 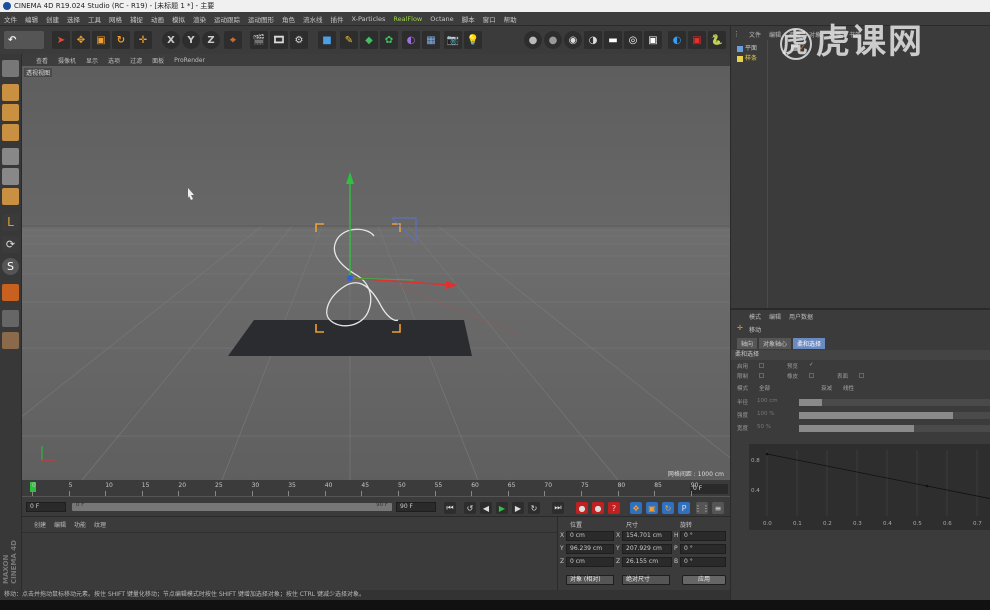 What do you see at coordinates (614, 508) in the screenshot?
I see `key-selection-icon: ?` at bounding box center [614, 508].